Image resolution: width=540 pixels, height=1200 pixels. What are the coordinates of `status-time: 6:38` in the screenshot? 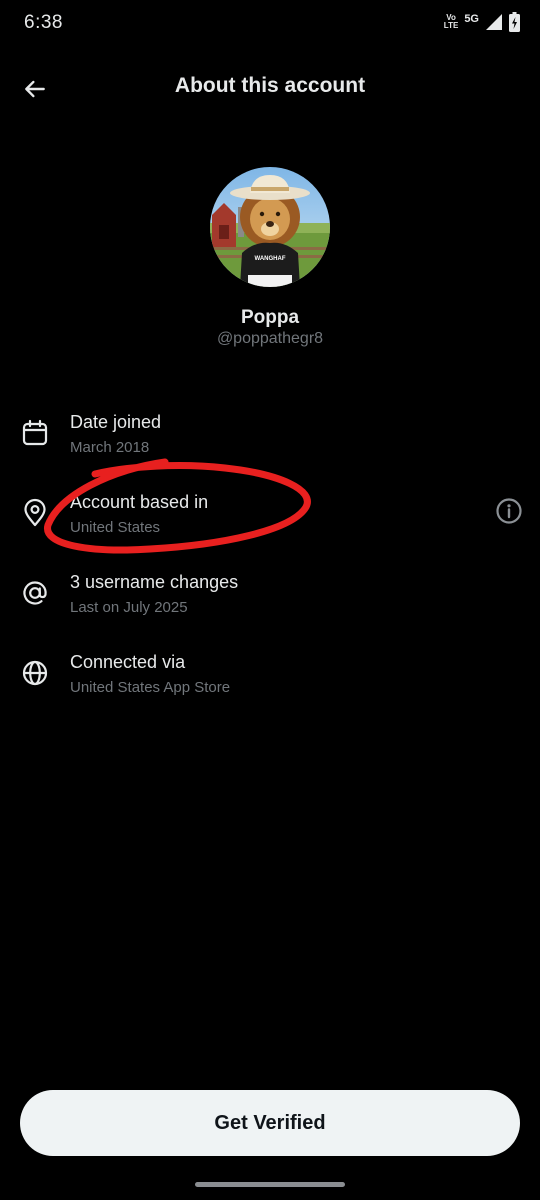 It's located at (43, 22).